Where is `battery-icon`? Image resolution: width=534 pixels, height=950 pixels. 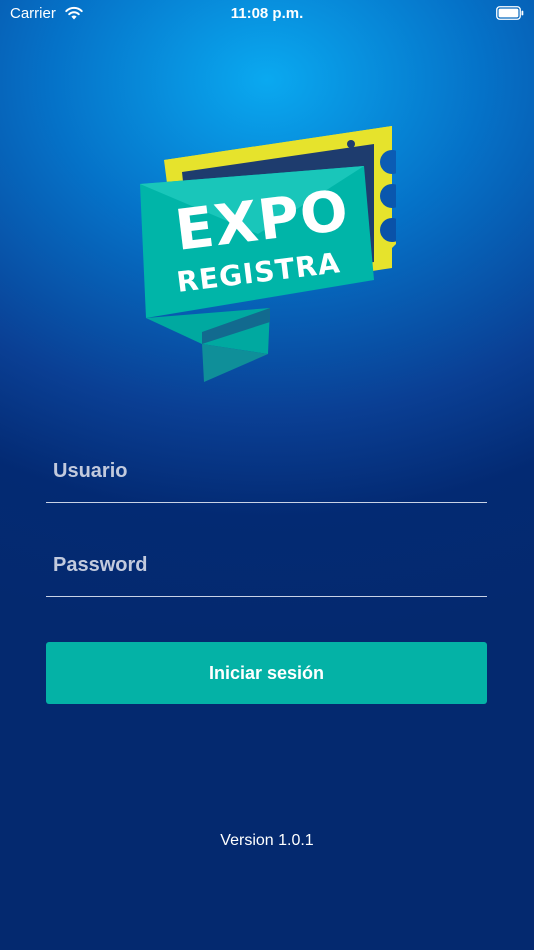
battery-icon is located at coordinates (510, 13).